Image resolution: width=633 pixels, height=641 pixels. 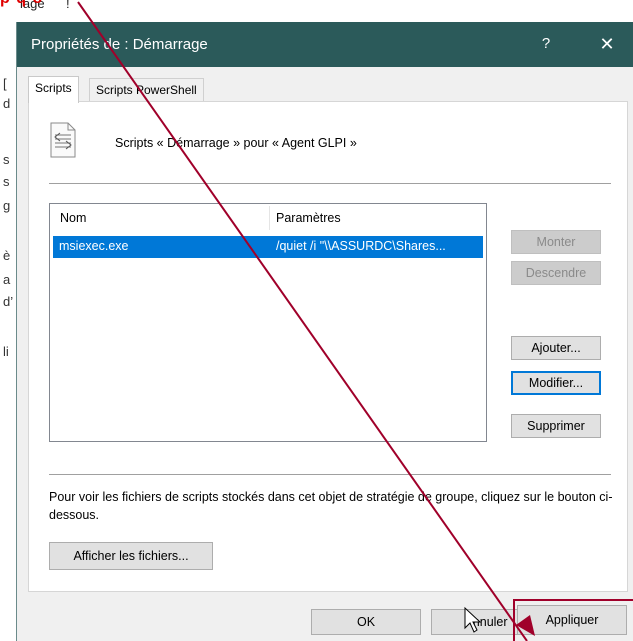 I want to click on script-file-icon, so click(x=63, y=140).